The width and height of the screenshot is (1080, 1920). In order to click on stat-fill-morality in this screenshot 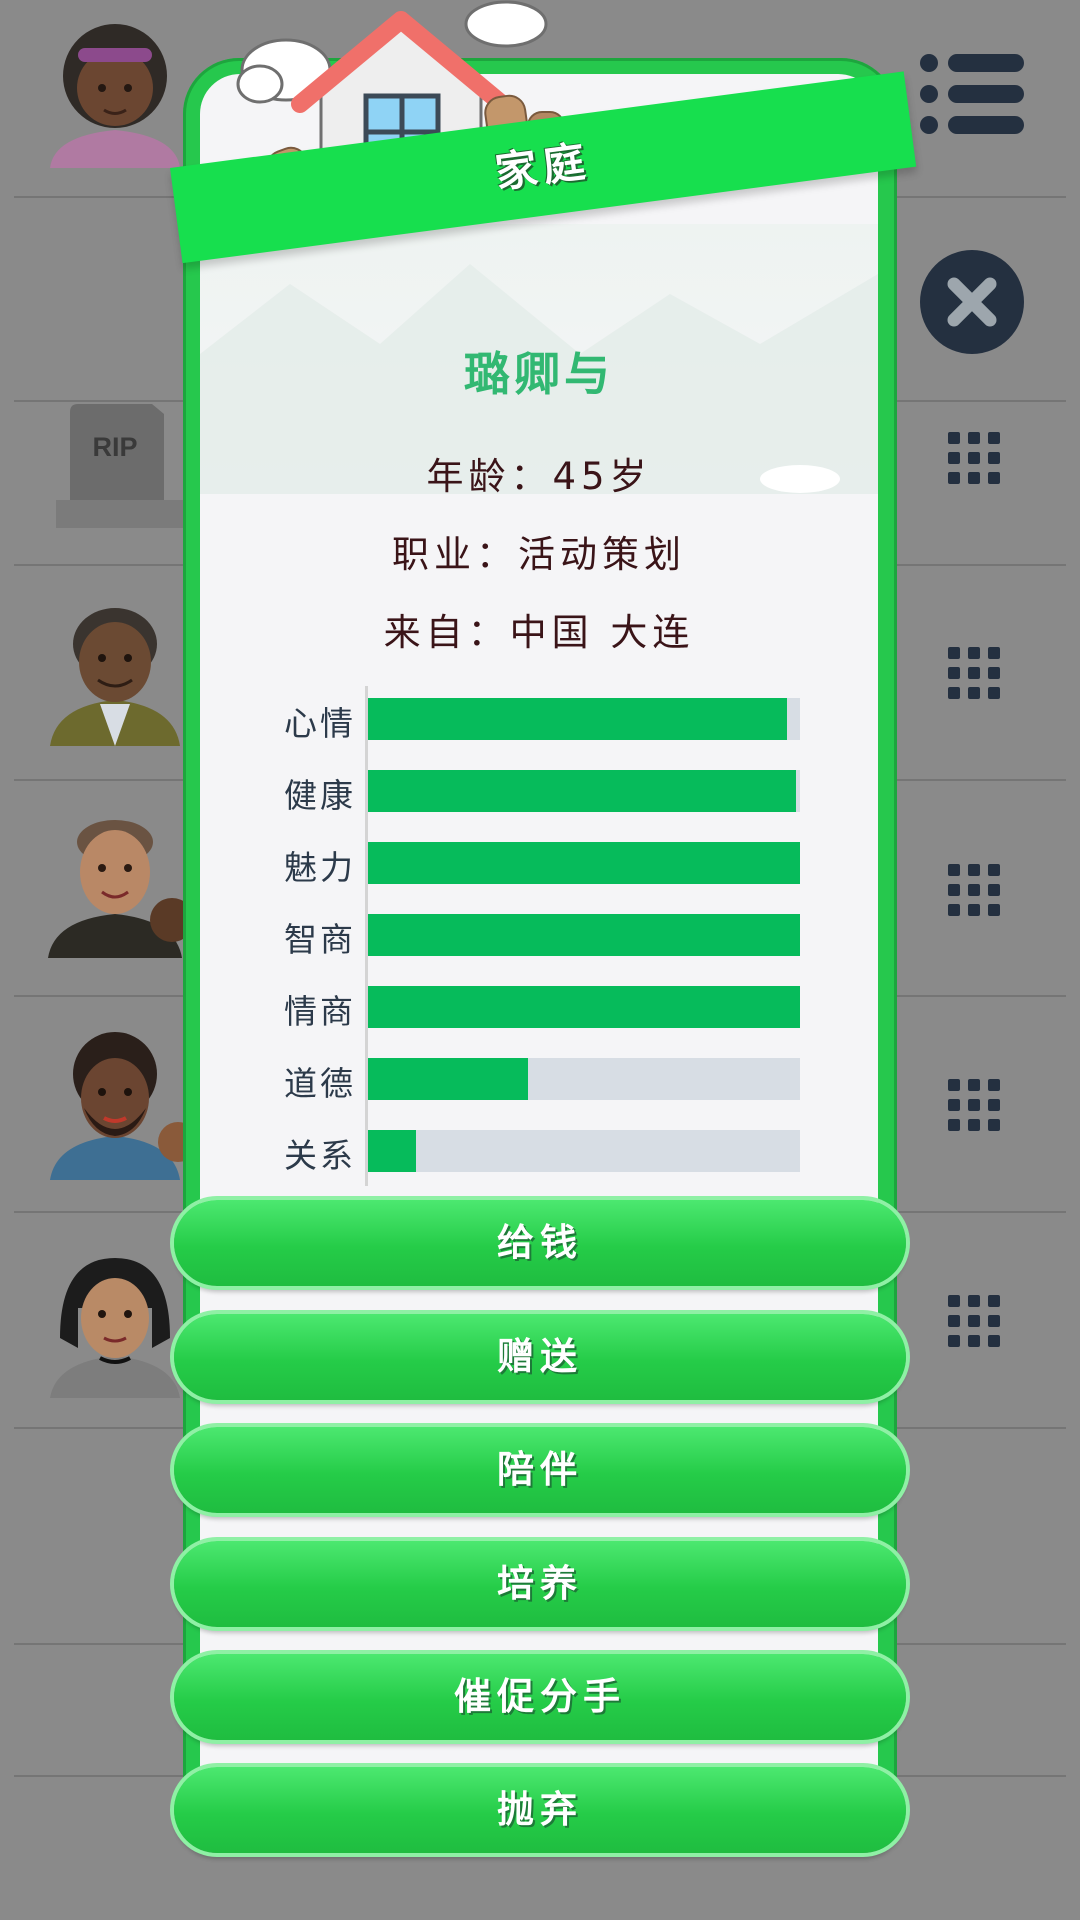, I will do `click(448, 1079)`.